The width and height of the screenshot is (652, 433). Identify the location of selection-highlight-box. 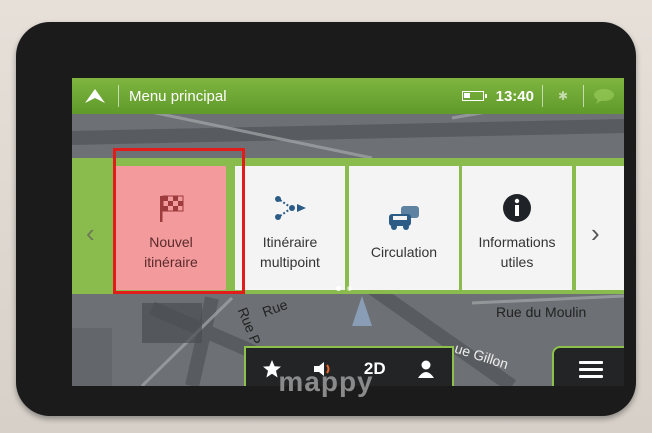
(179, 221).